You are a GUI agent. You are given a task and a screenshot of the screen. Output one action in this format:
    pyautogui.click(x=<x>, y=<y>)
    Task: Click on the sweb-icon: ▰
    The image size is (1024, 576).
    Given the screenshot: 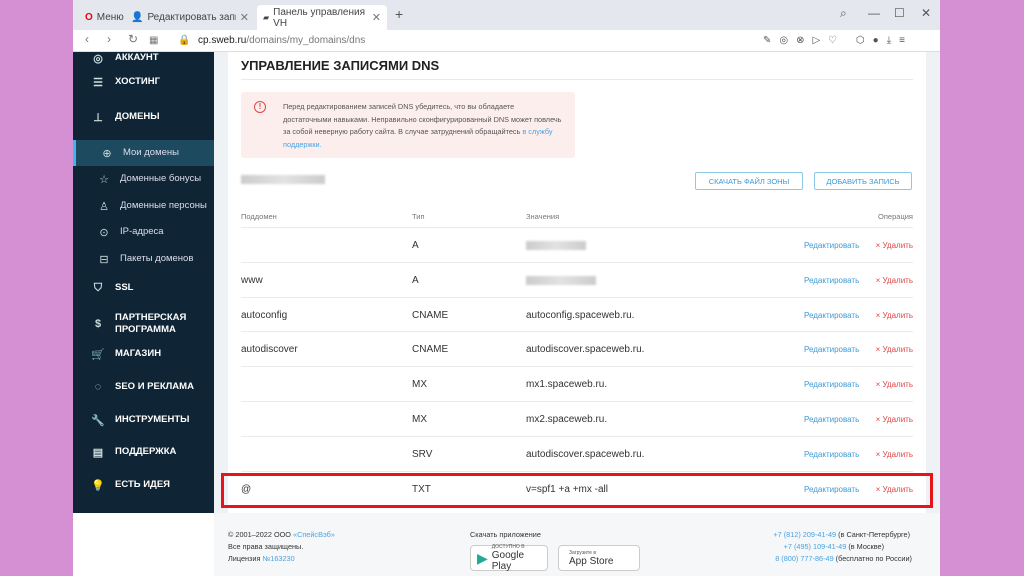 What is the action you would take?
    pyautogui.click(x=266, y=17)
    